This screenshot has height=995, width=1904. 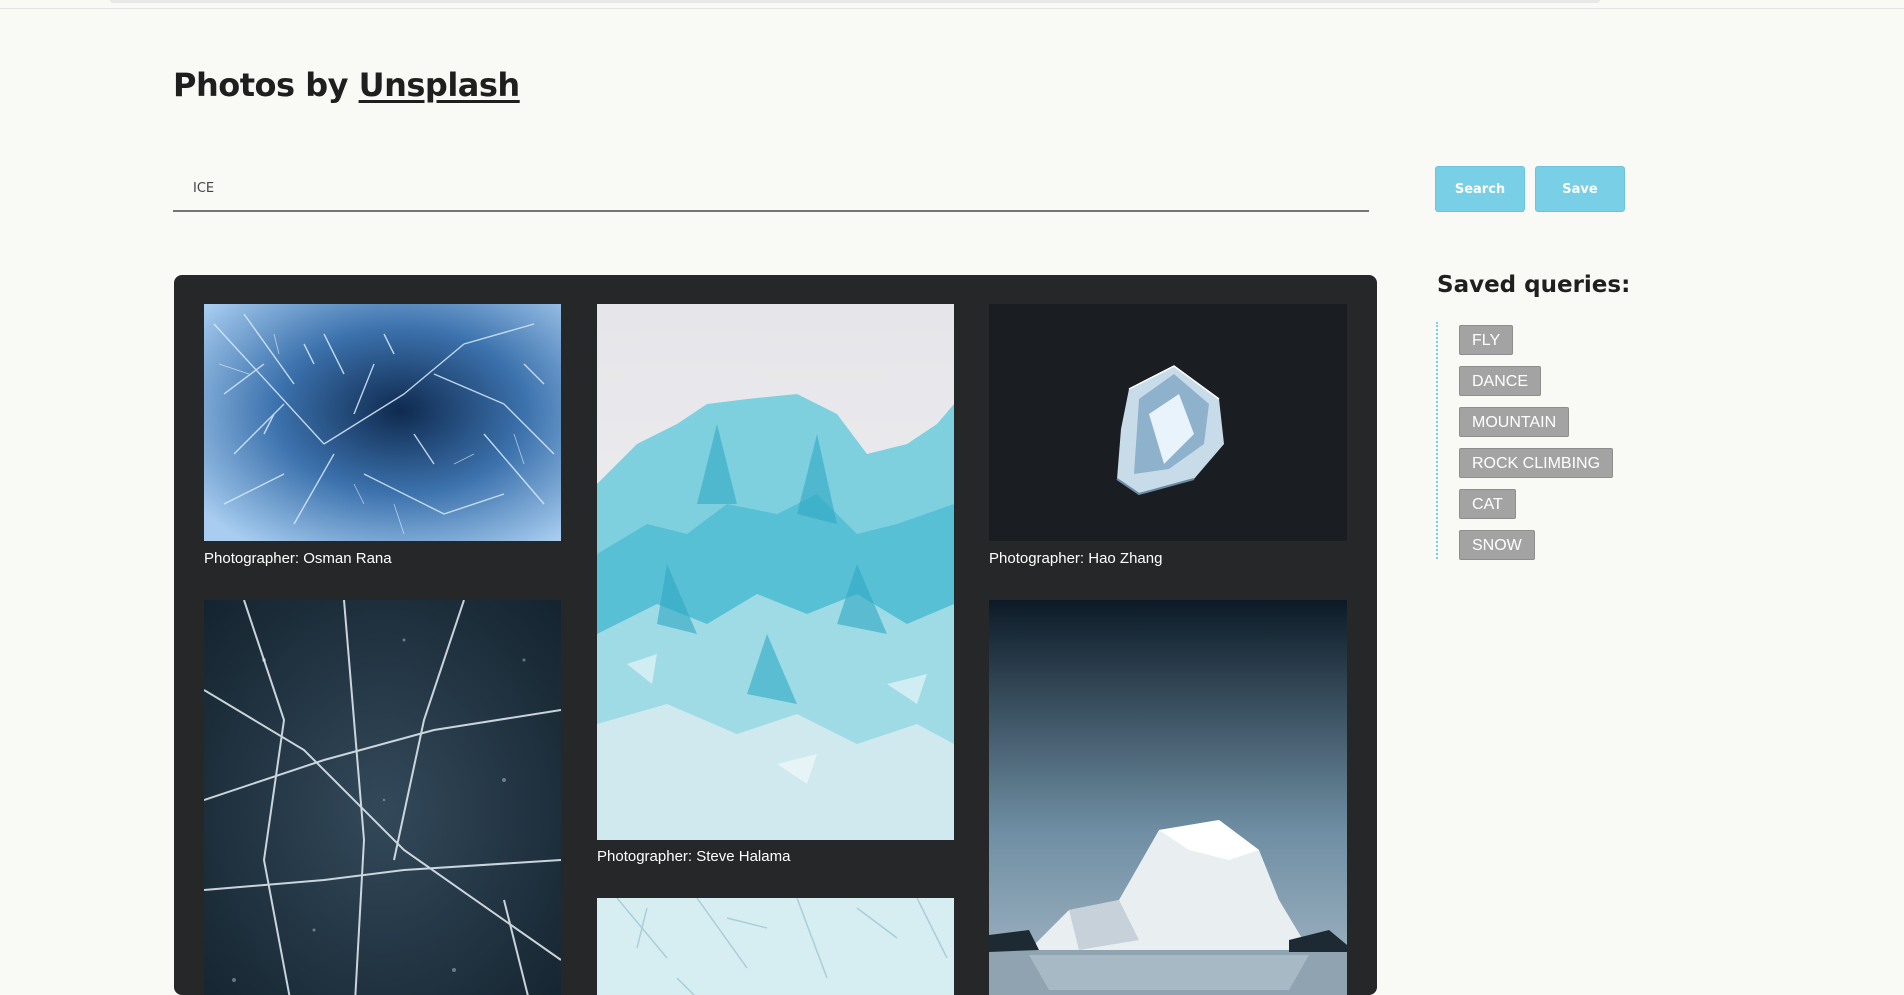 I want to click on search-input, so click(x=771, y=189).